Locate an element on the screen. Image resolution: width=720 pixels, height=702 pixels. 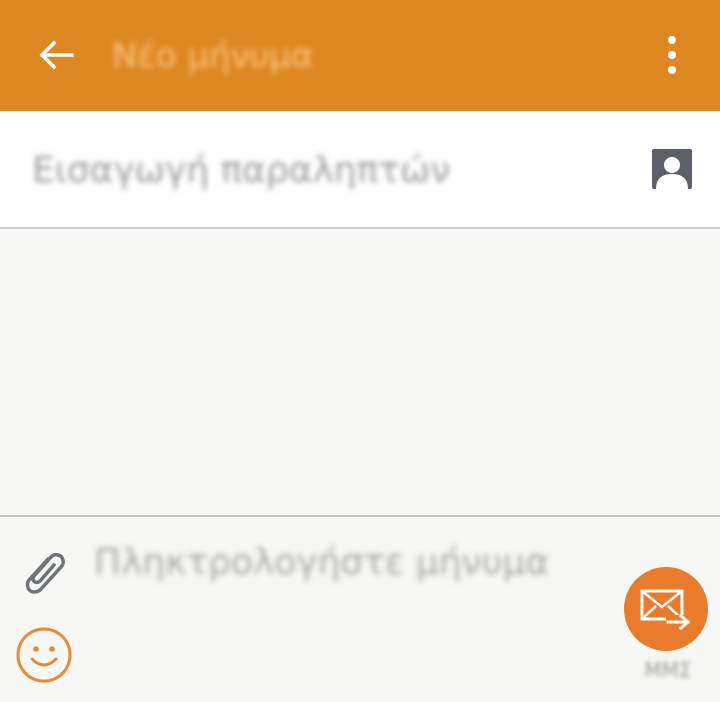
contacts-button is located at coordinates (672, 169).